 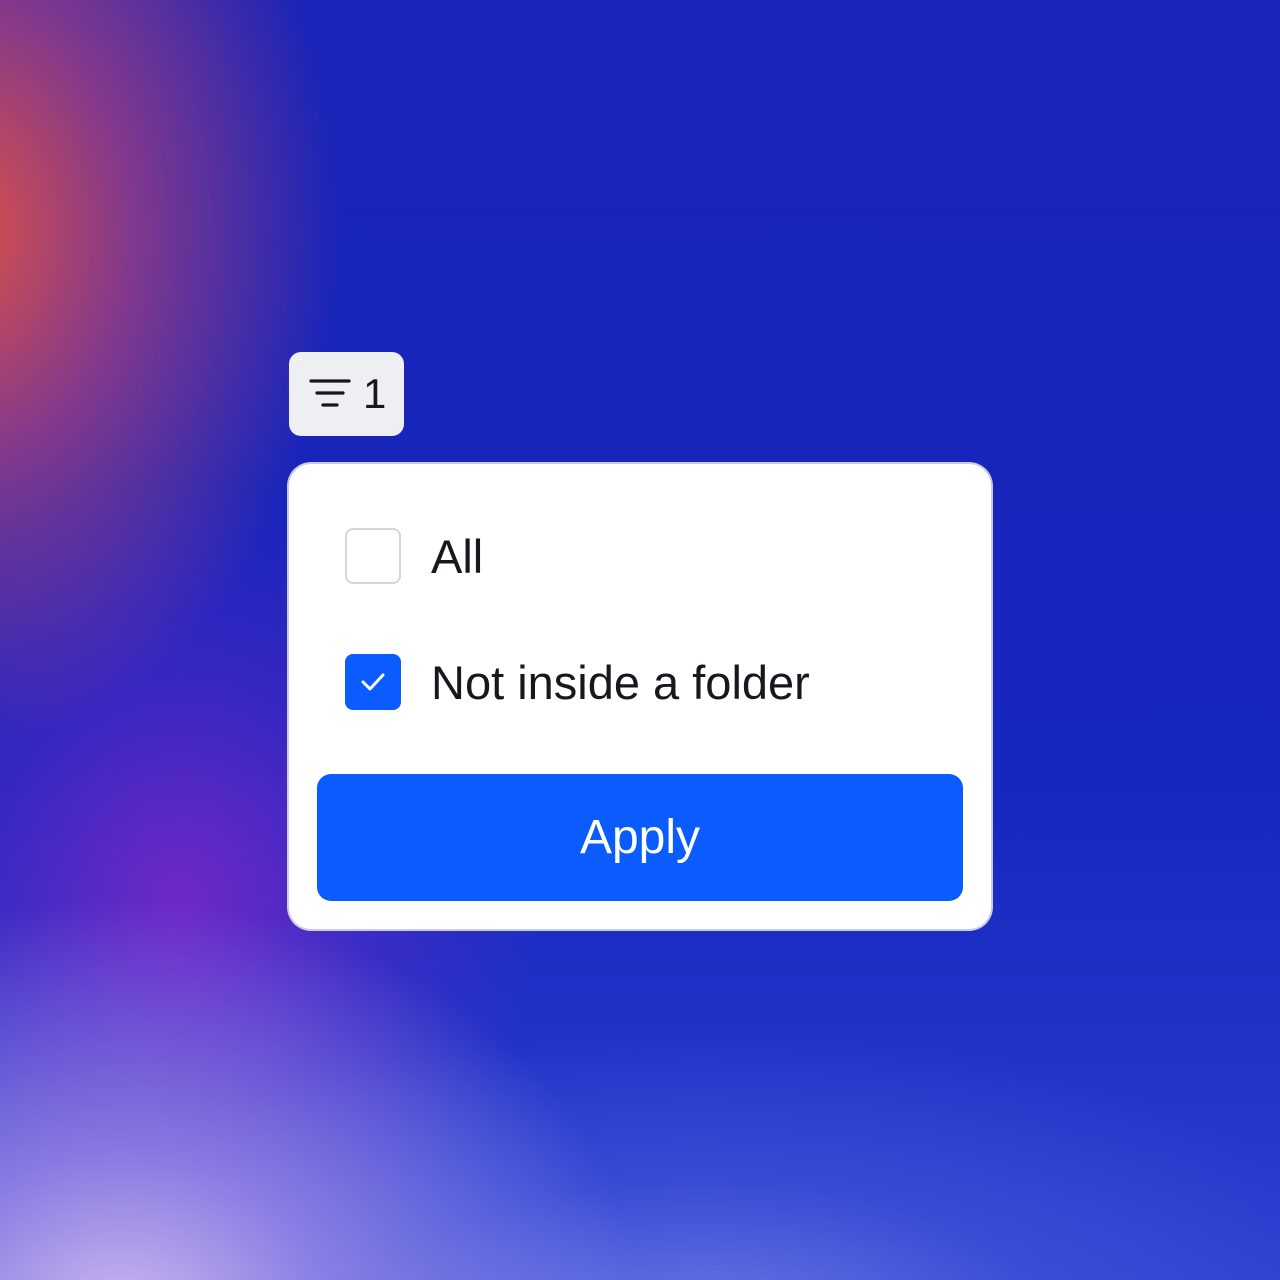 I want to click on apply-button: Apply, so click(x=640, y=837).